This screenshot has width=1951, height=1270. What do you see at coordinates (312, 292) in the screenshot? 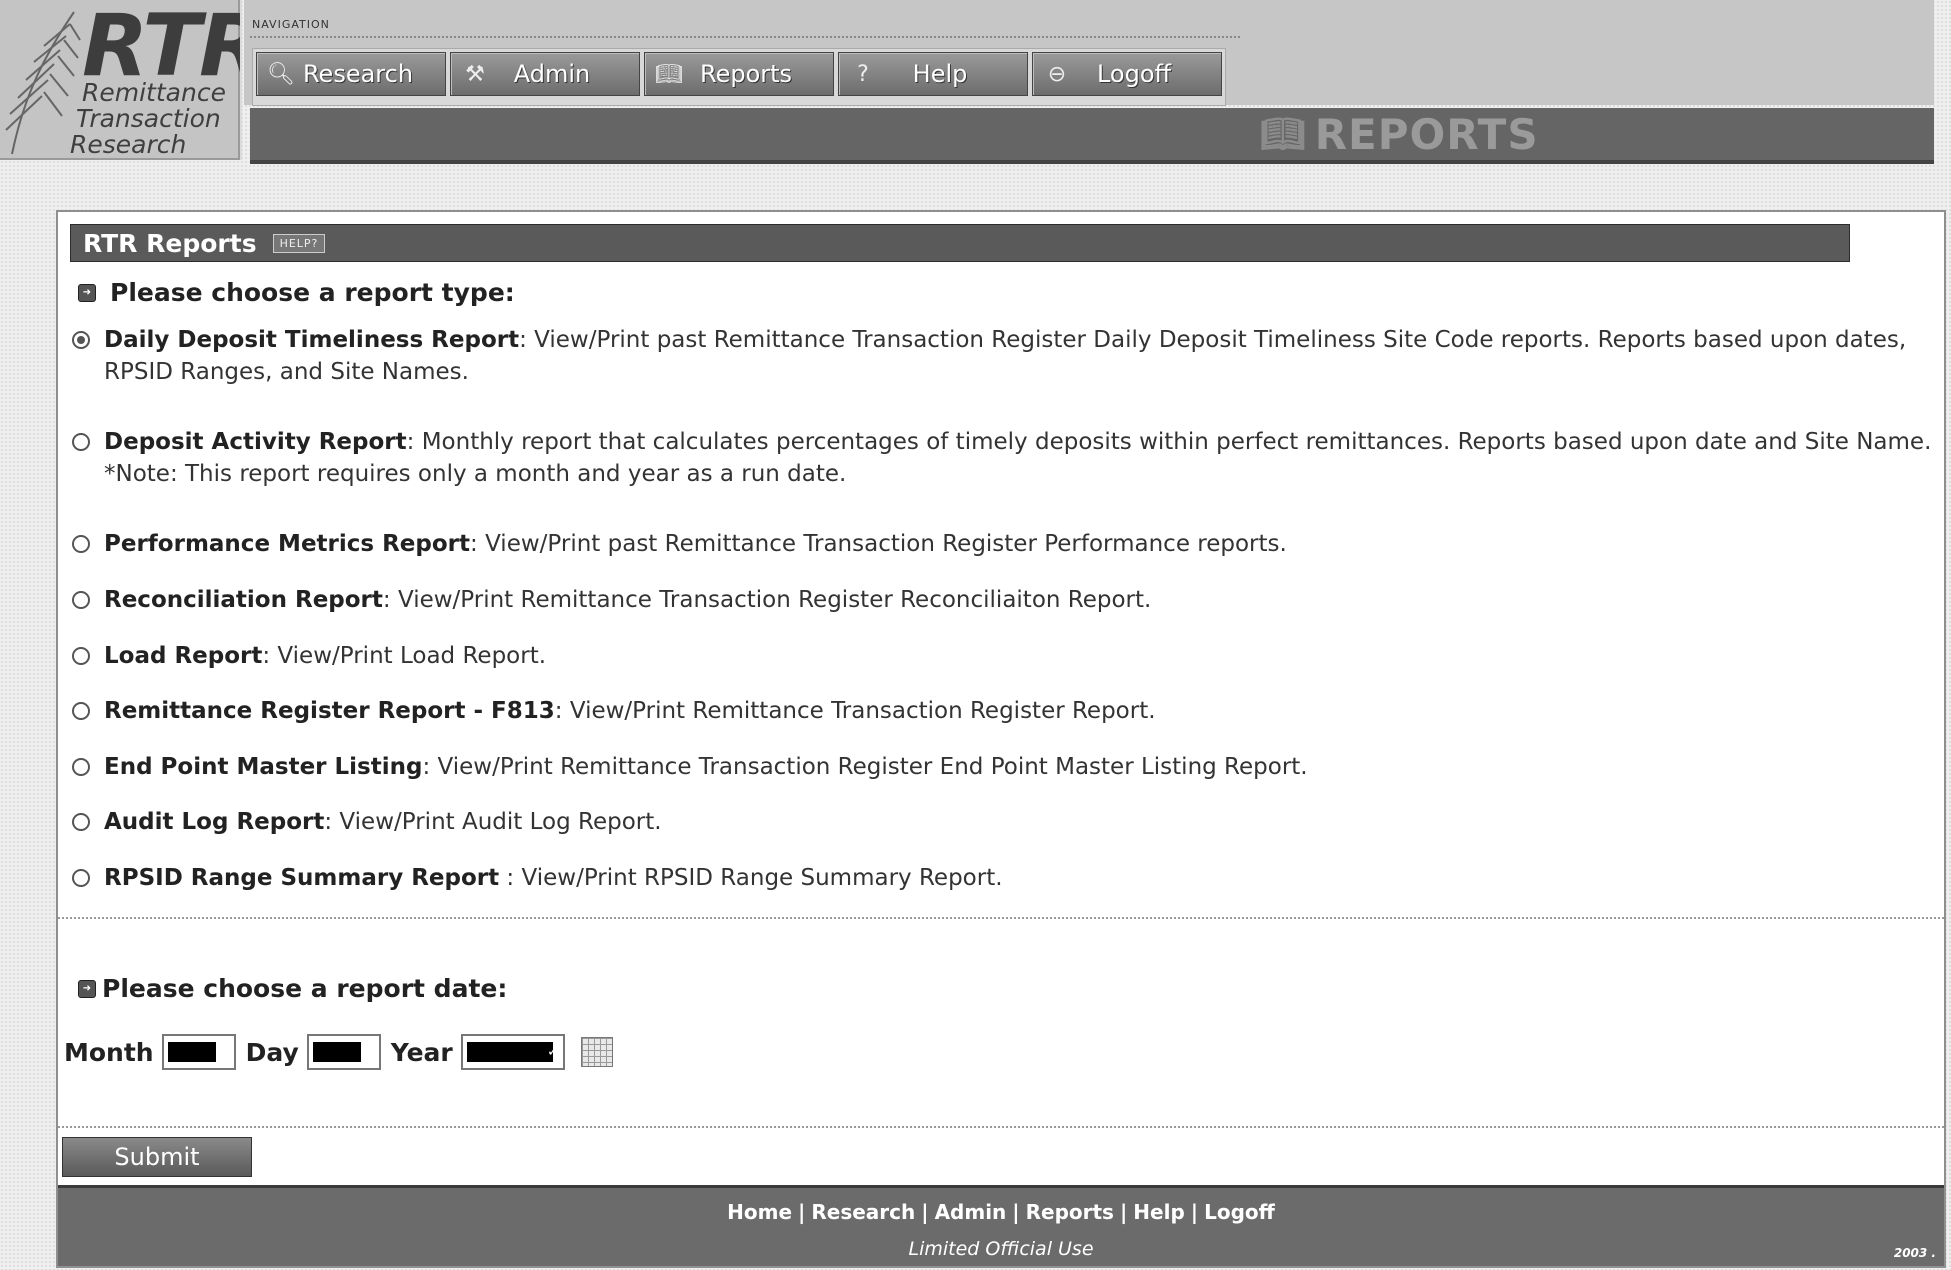
I see `report-type-heading-text: Please choose a report type:` at bounding box center [312, 292].